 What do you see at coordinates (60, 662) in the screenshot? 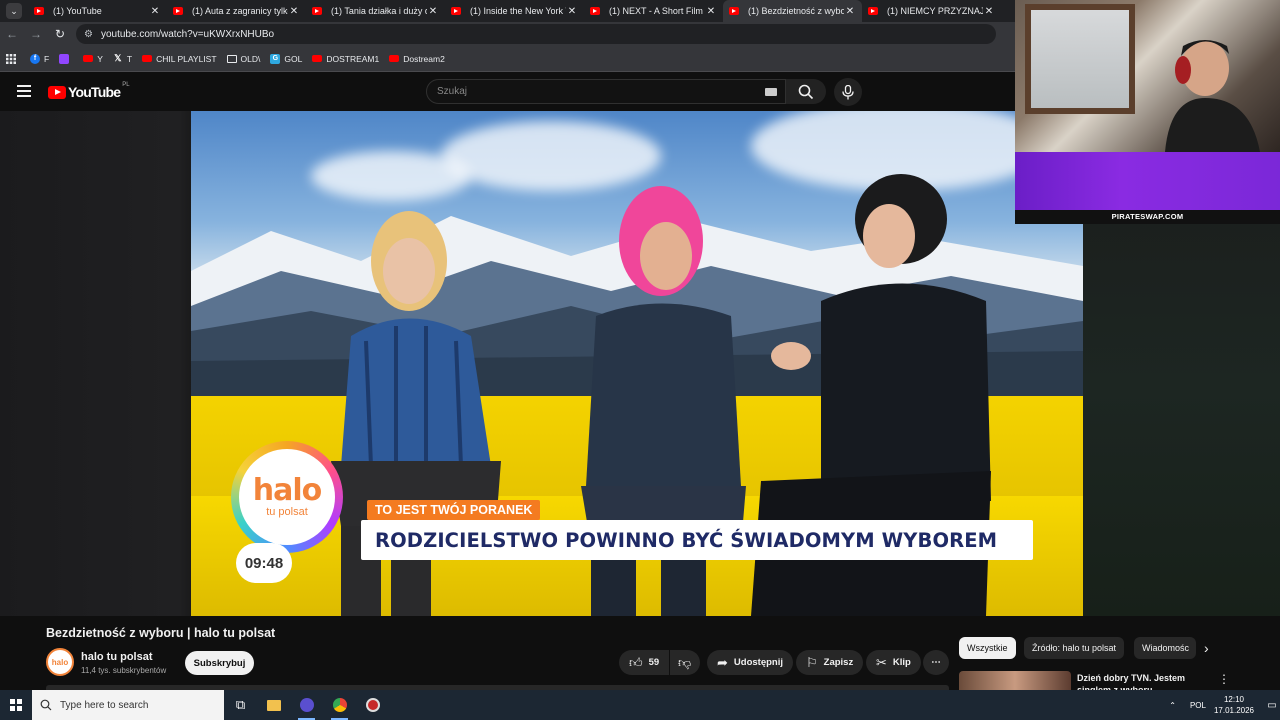
I see `channel-avatar: halo` at bounding box center [60, 662].